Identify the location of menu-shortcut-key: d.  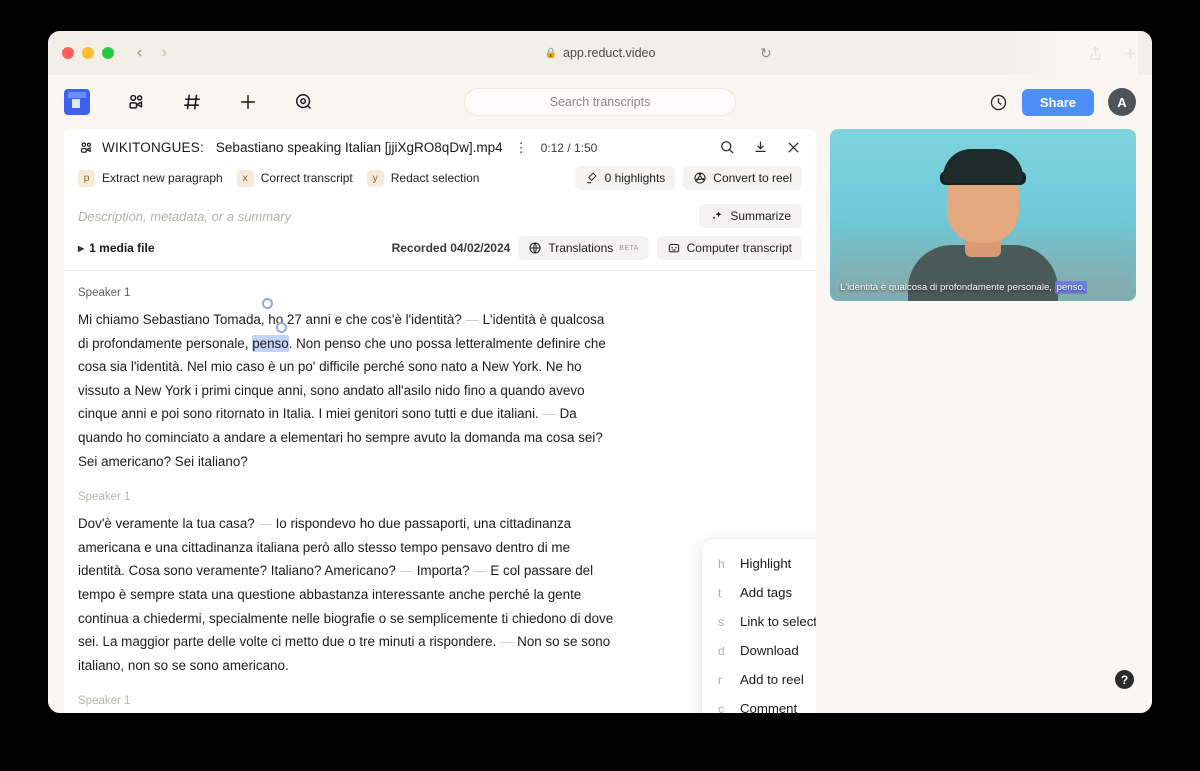
(721, 650).